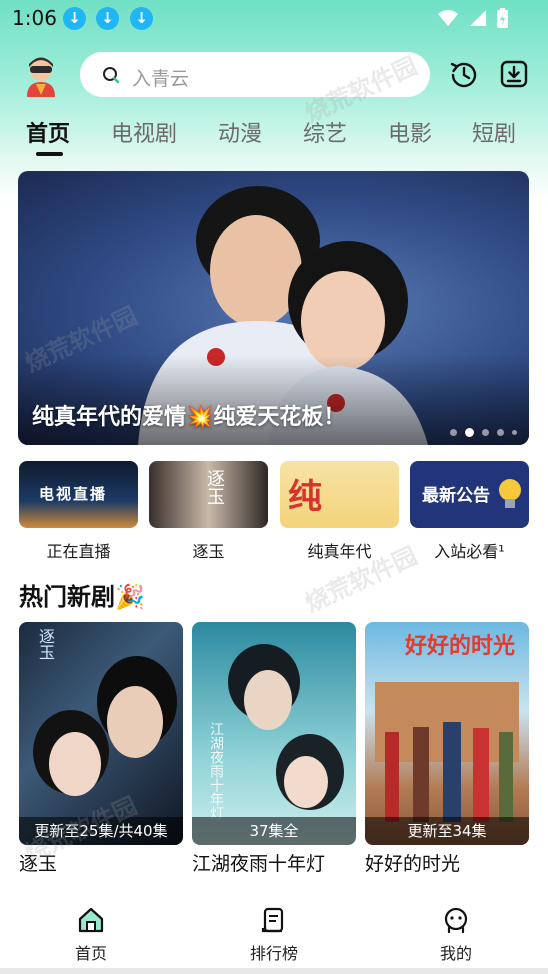 The width and height of the screenshot is (548, 974). I want to click on tab-short-drama: 短剧, so click(494, 132).